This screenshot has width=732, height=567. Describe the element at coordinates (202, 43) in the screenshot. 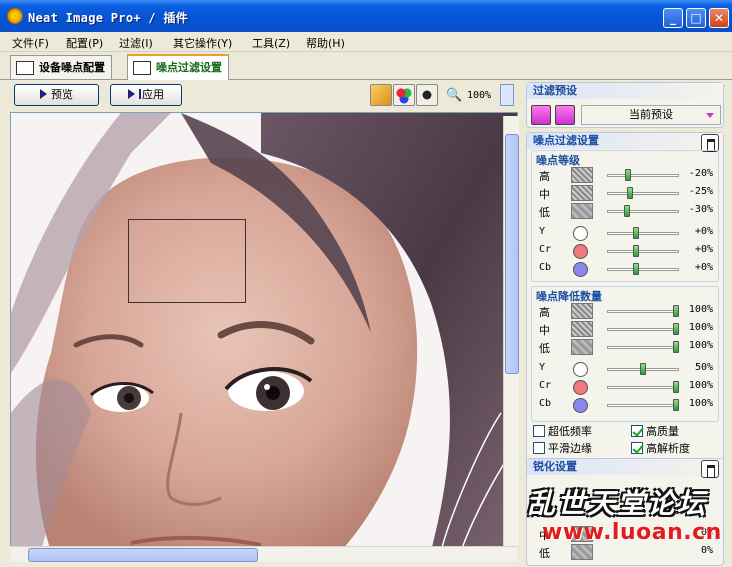

I see `menu-other-ops: 其它操作(Y)` at that location.